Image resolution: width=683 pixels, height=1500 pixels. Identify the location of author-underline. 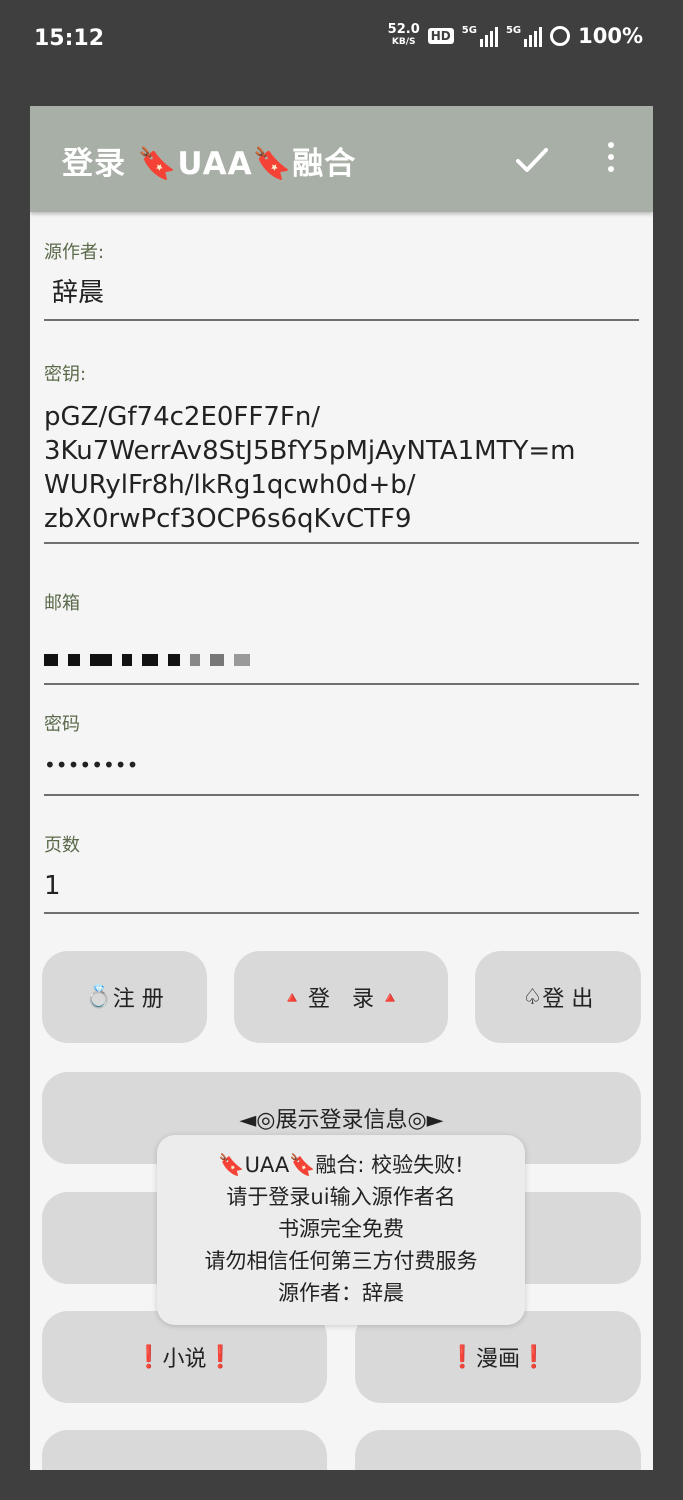
(341, 320).